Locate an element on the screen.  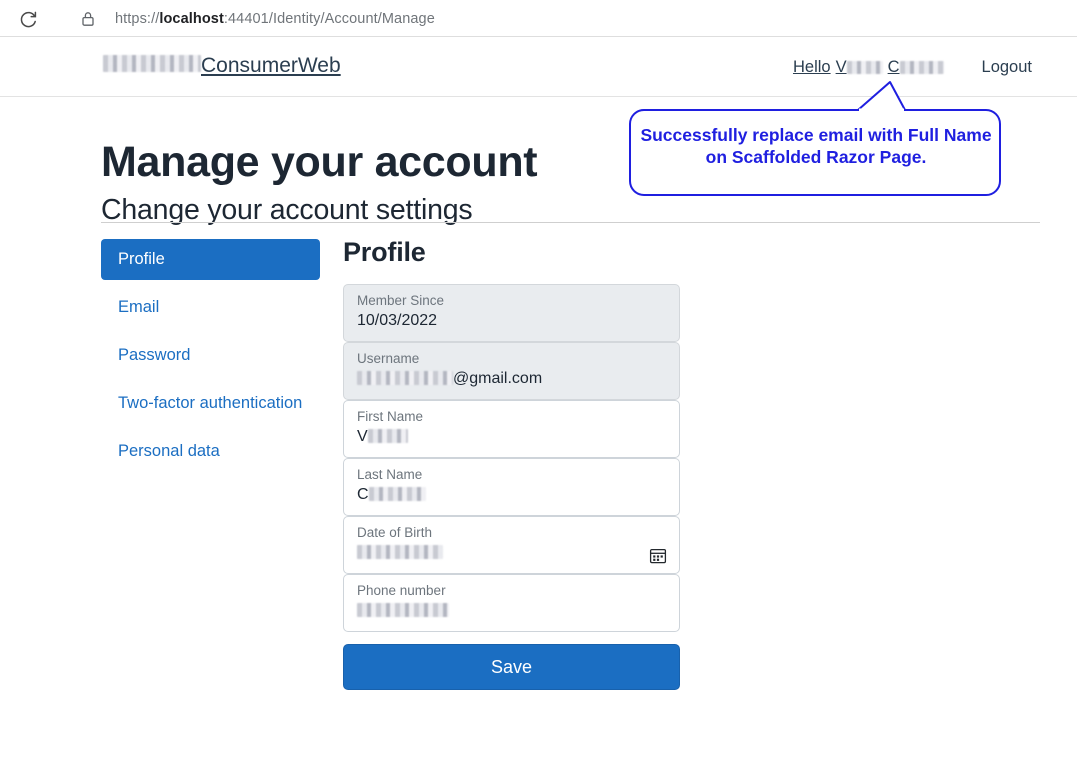
field-value-username: @gmail.com is located at coordinates (511, 379).